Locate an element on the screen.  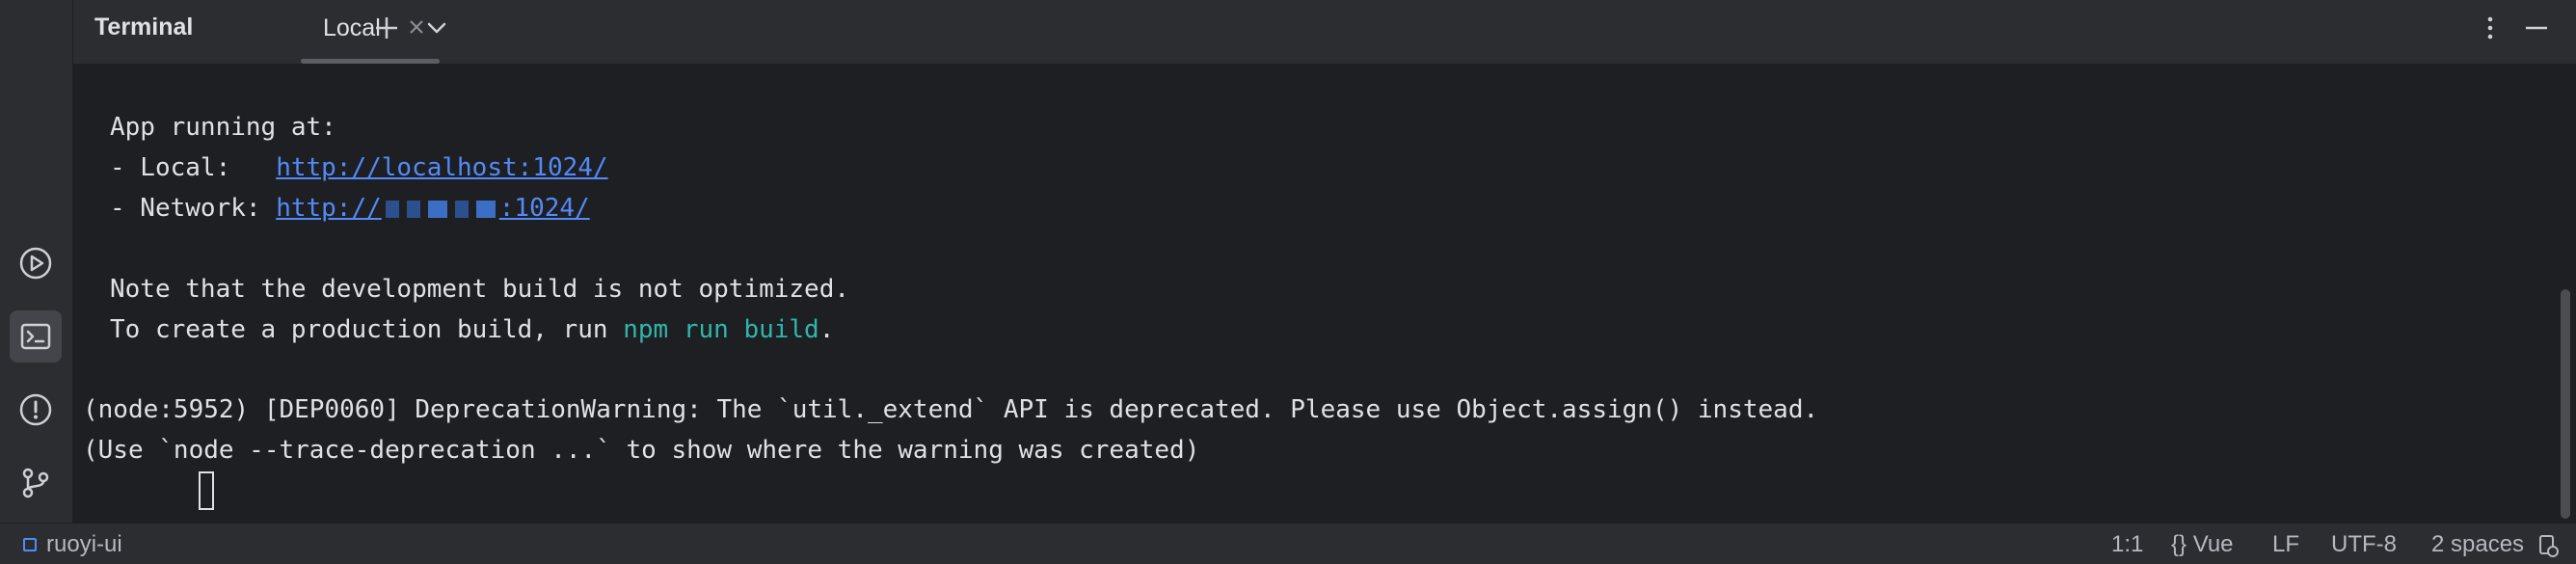
file-encoding: UTF-8 is located at coordinates (2364, 544).